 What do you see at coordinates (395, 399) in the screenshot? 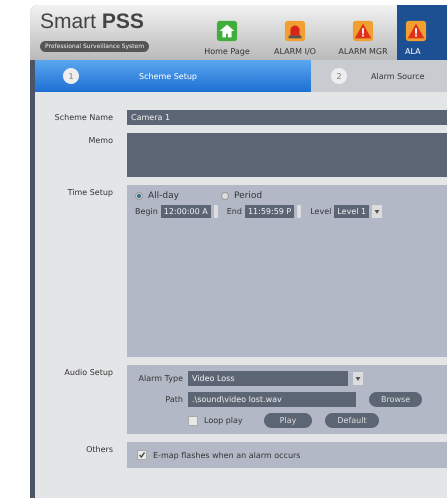
I see `browse-button: Browse` at bounding box center [395, 399].